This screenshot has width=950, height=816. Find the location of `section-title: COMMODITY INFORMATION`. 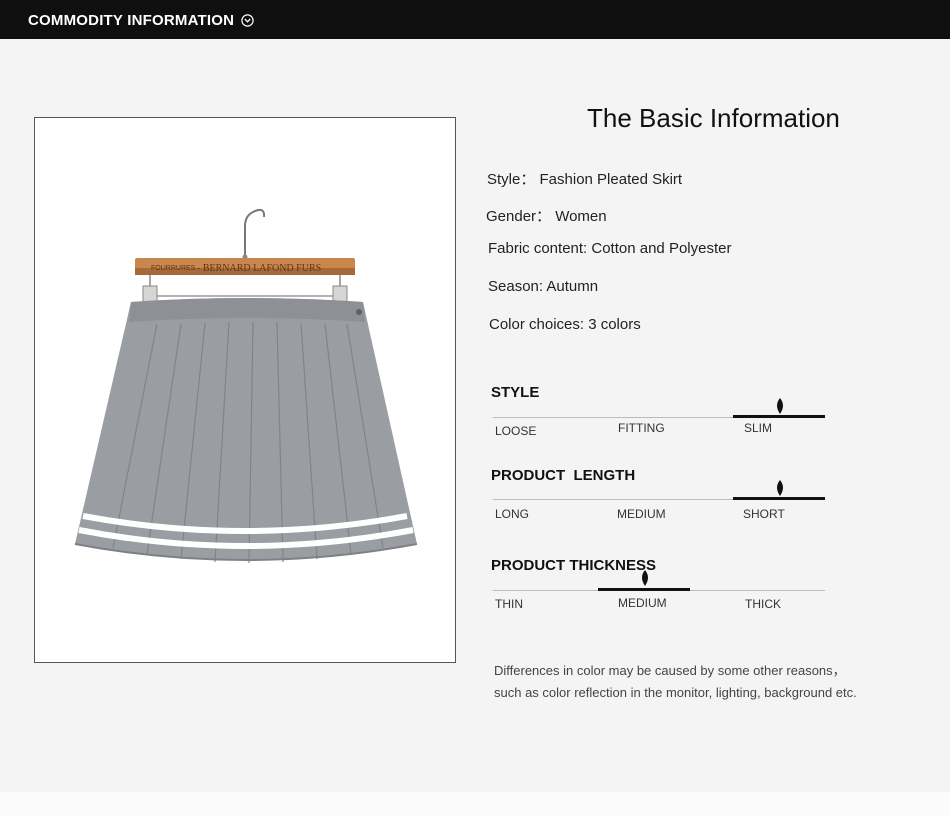

section-title: COMMODITY INFORMATION is located at coordinates (131, 20).